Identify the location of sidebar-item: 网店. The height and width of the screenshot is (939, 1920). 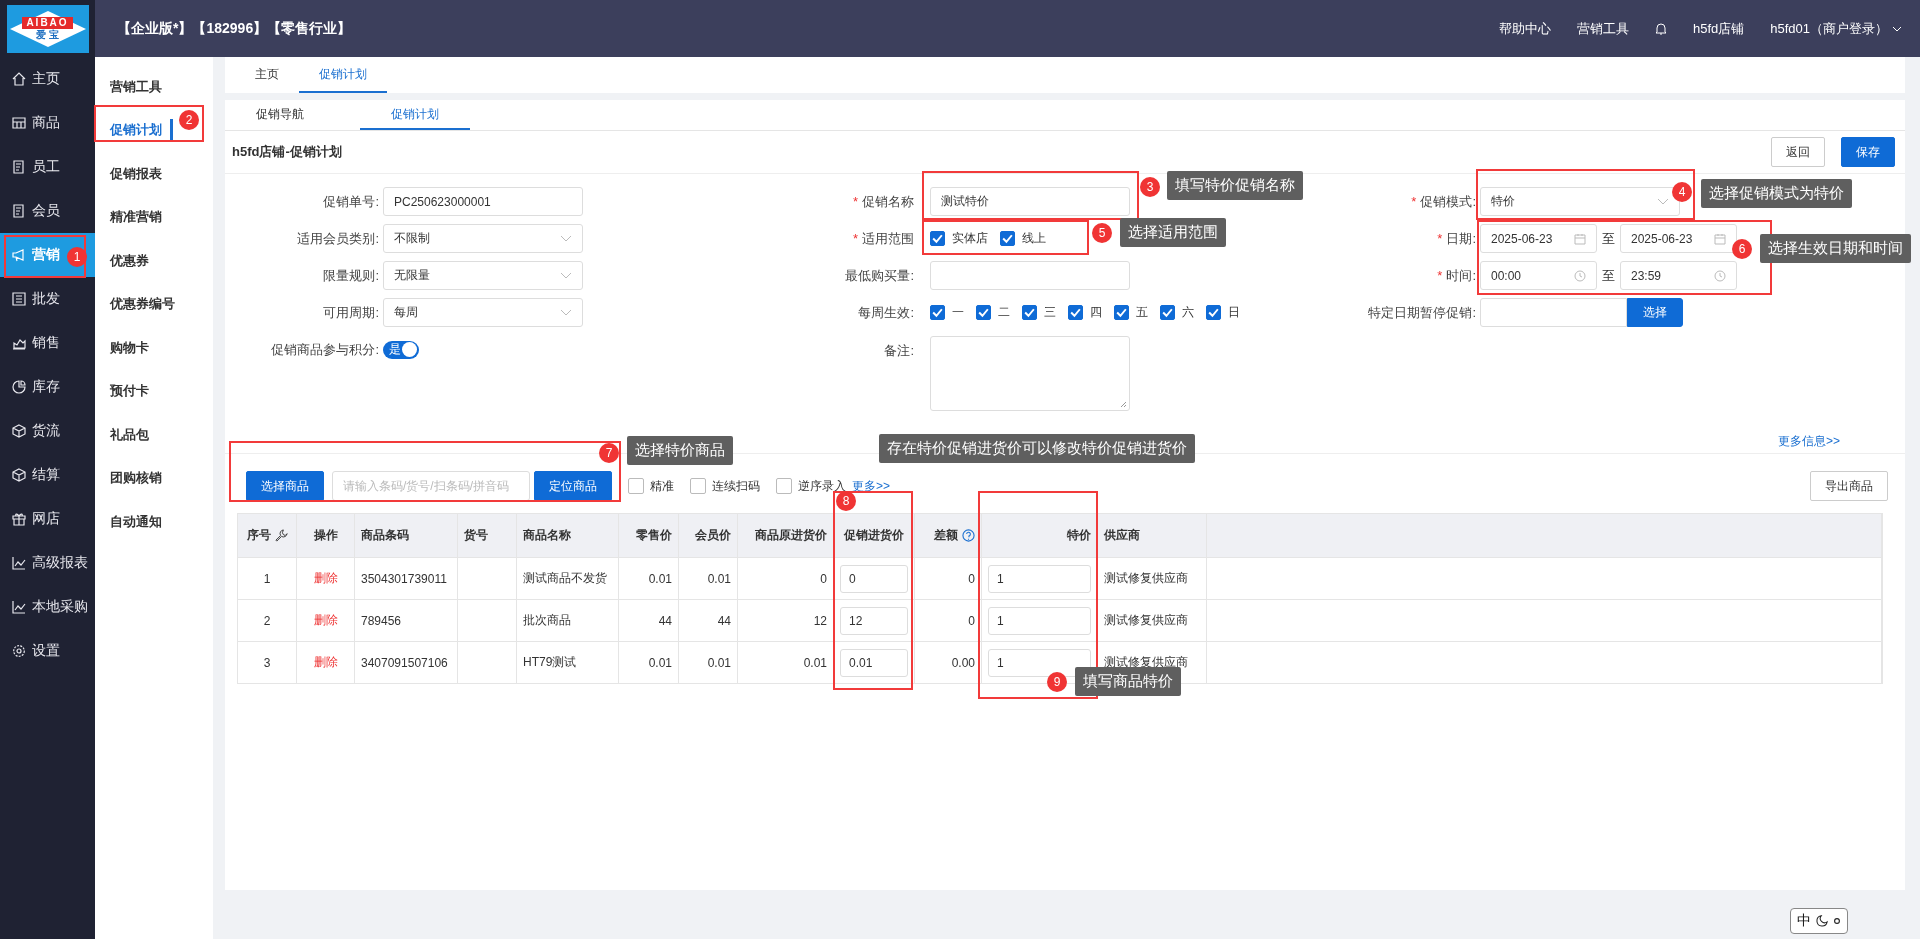
(47, 519).